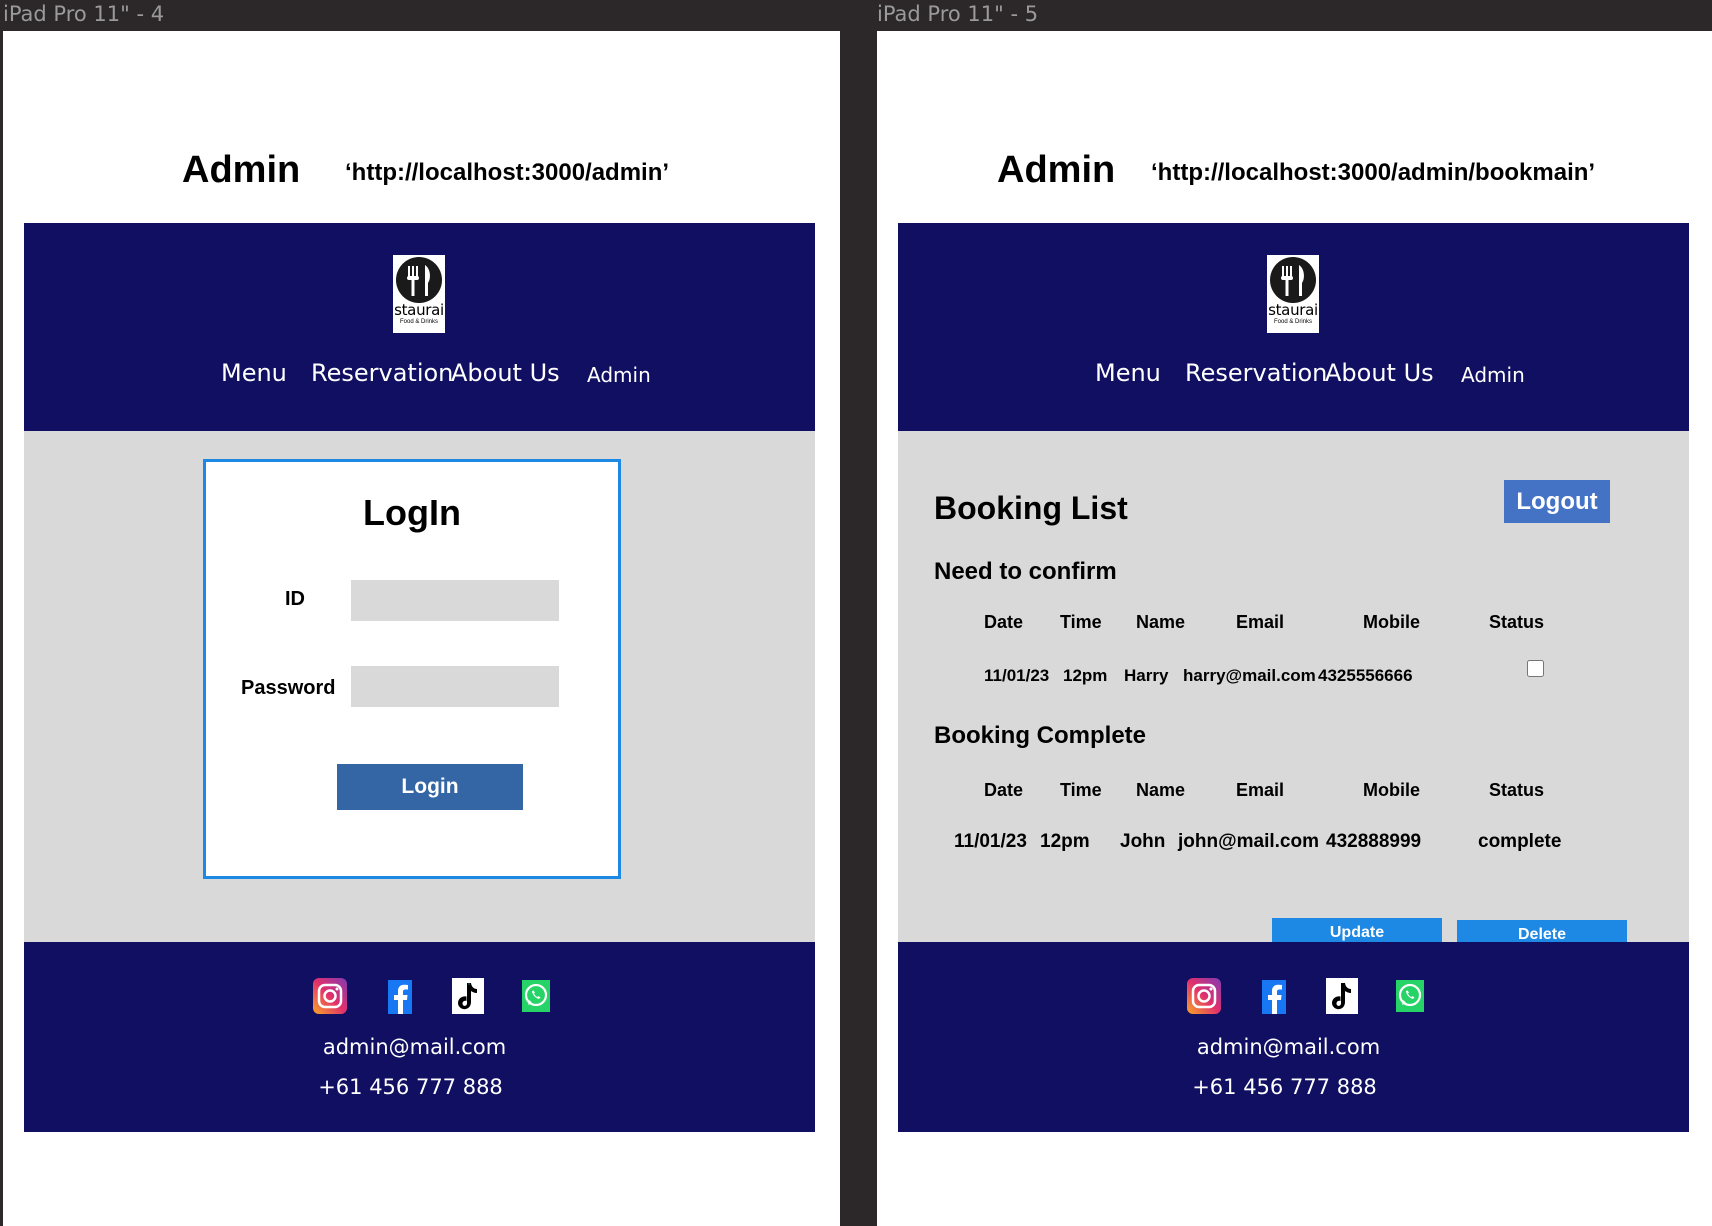 The width and height of the screenshot is (1712, 1226). I want to click on cell-name: Harry, so click(1146, 675).